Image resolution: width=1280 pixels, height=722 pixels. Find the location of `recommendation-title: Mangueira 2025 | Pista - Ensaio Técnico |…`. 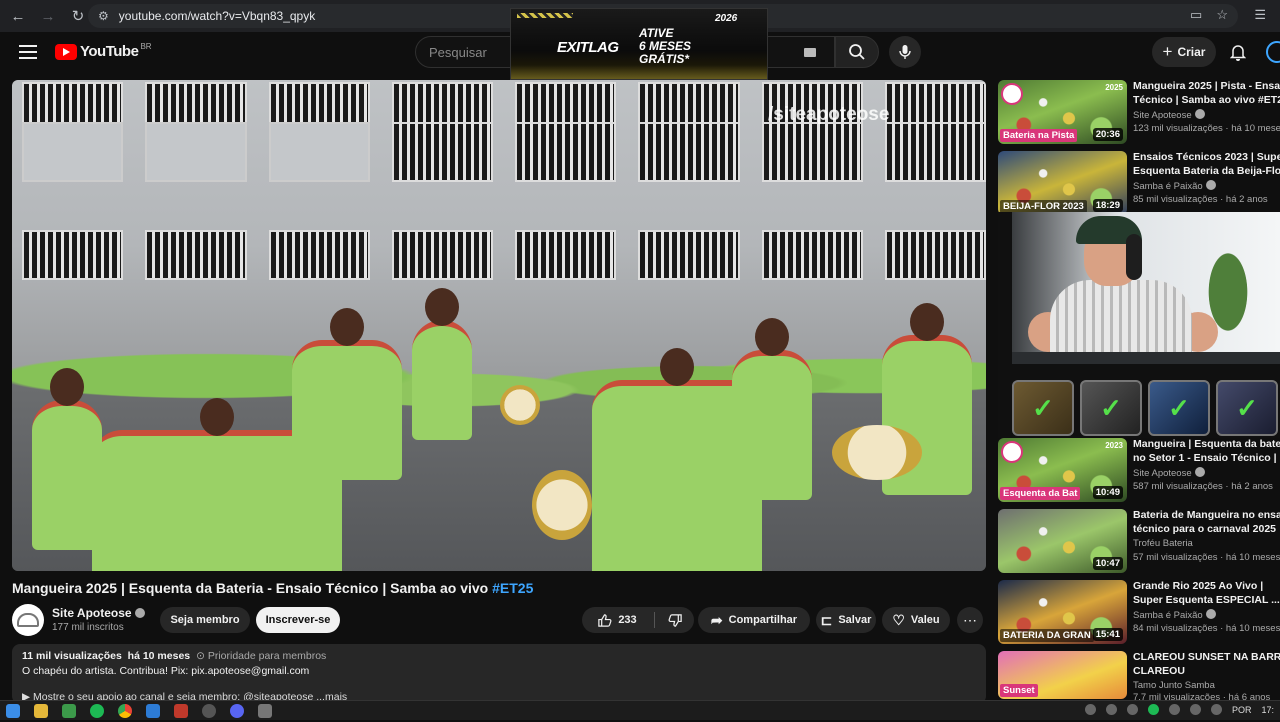

recommendation-title: Mangueira 2025 | Pista - Ensaio Técnico |… is located at coordinates (1206, 93).